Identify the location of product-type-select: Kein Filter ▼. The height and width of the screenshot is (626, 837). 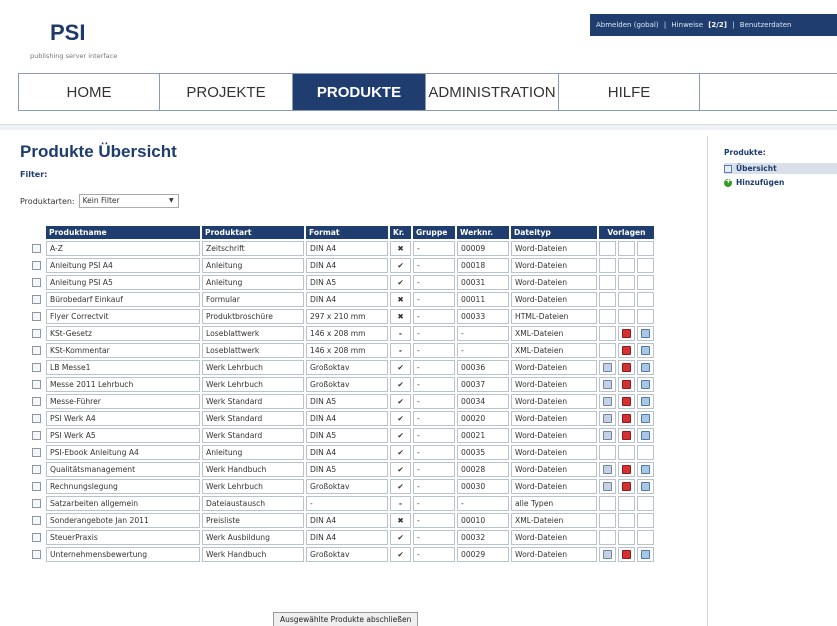
(128, 201).